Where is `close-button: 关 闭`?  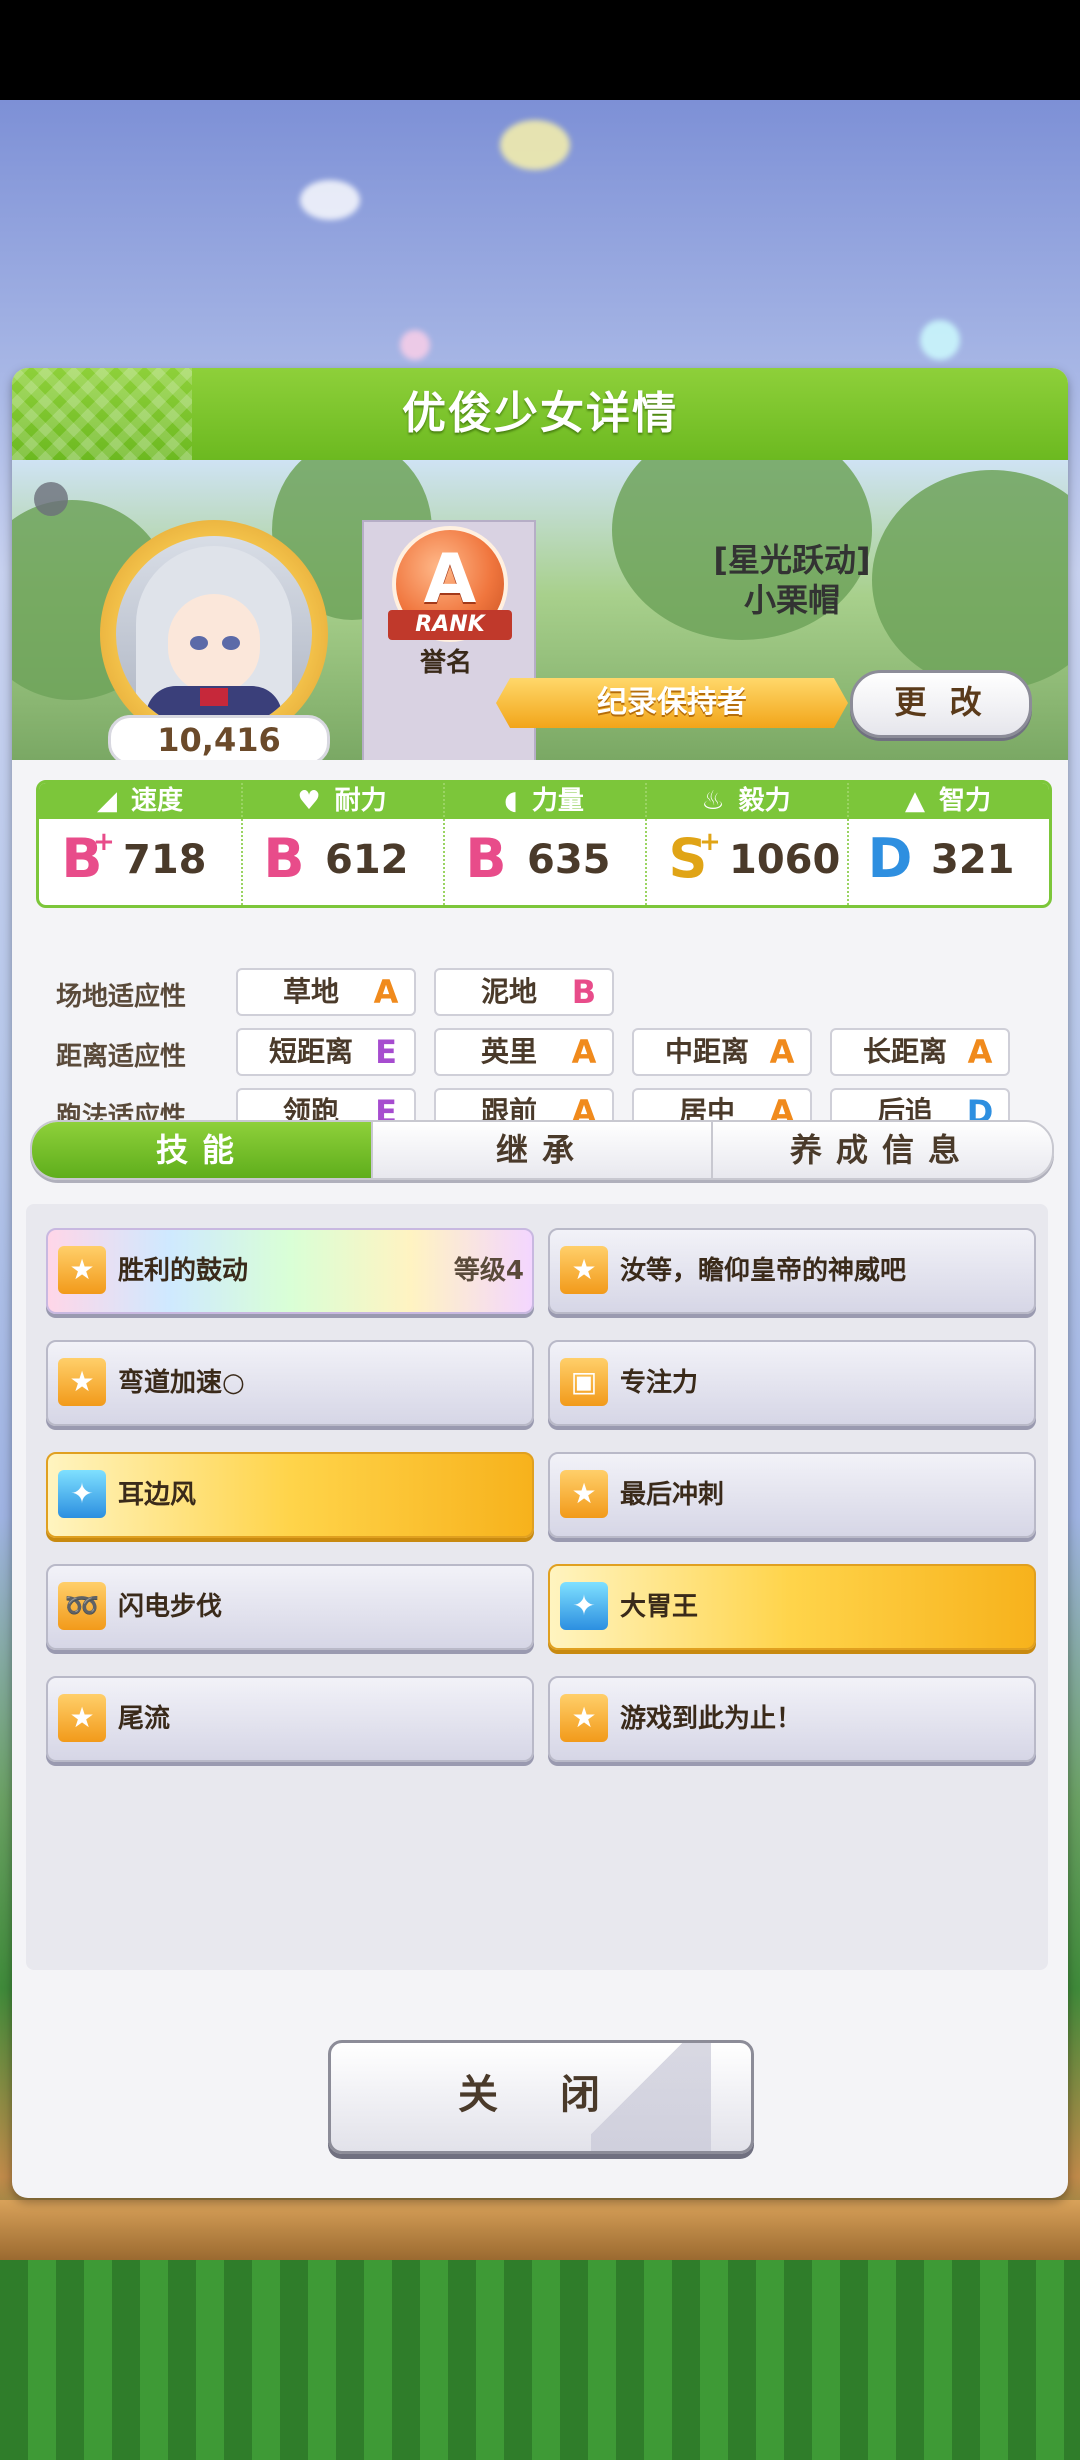
close-button: 关 闭 is located at coordinates (541, 2097).